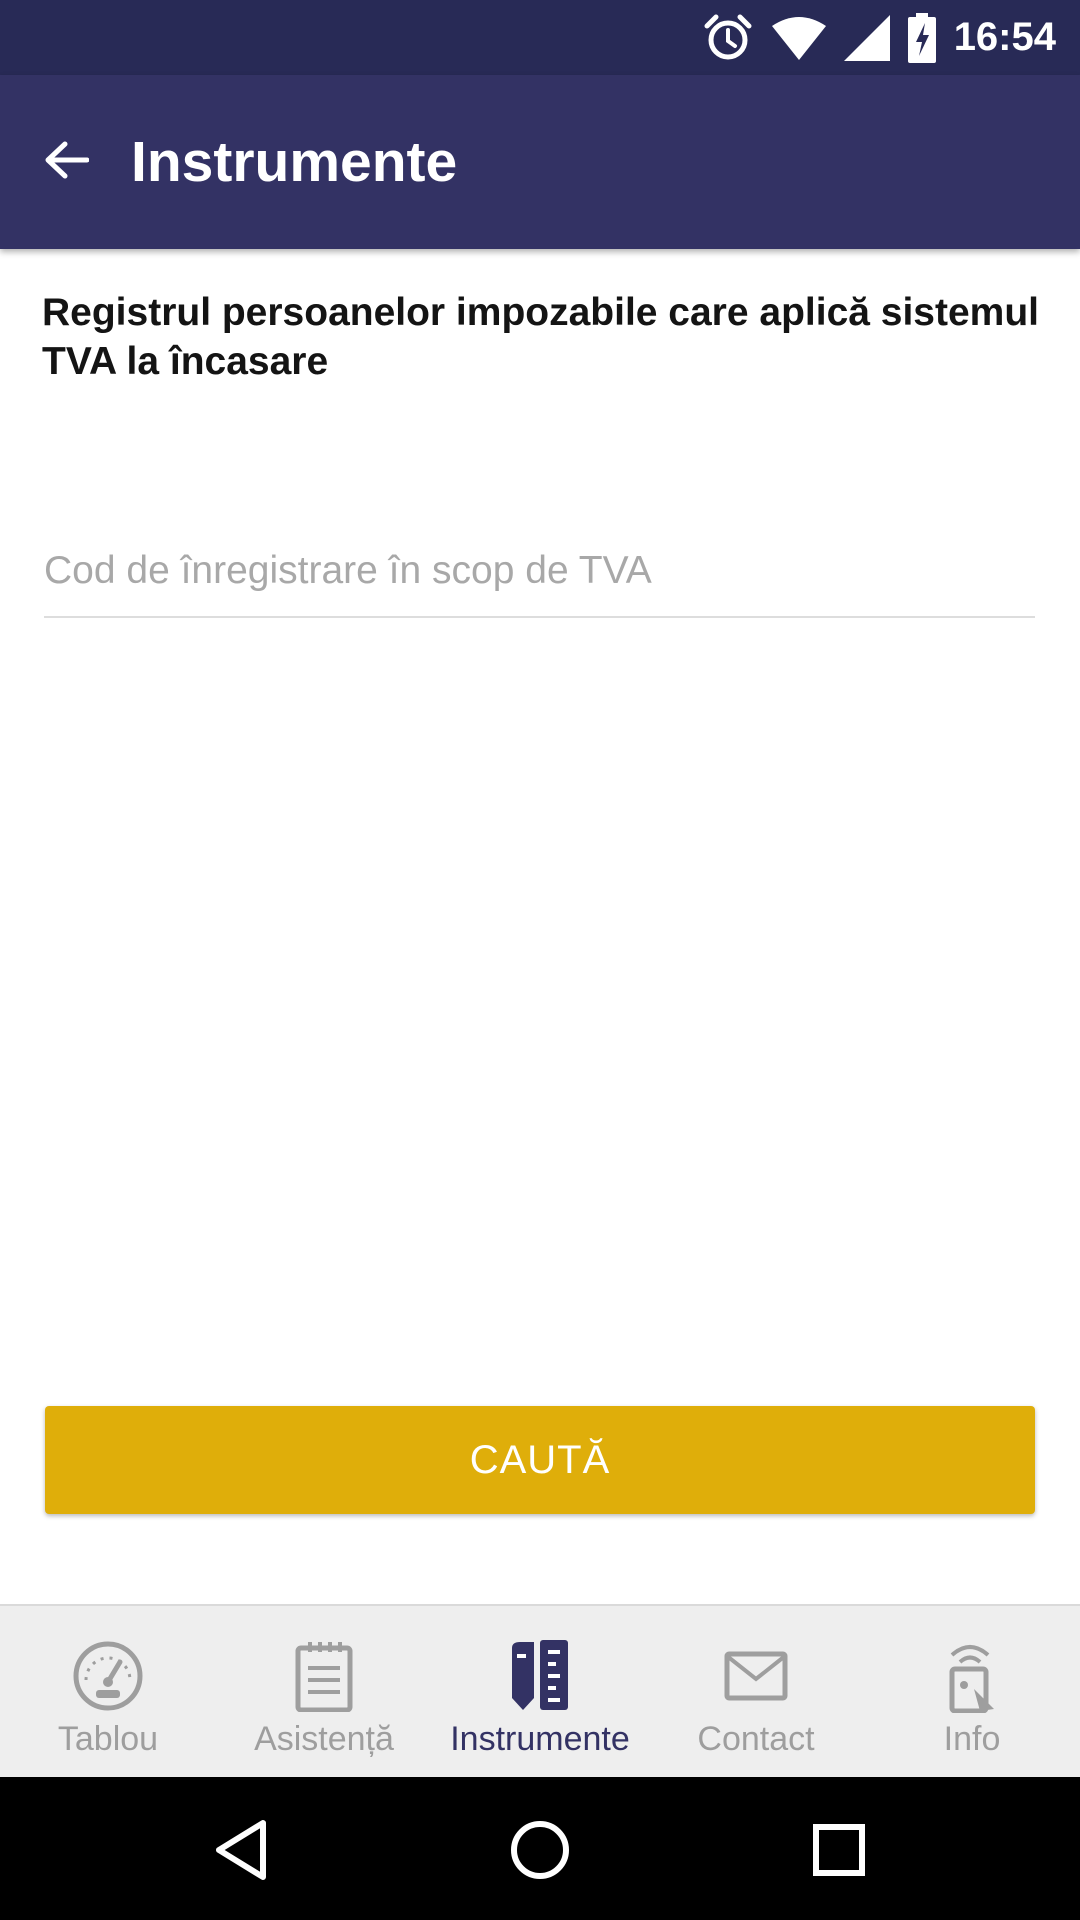 The image size is (1080, 1920). I want to click on dashboard-gauge-icon, so click(108, 1676).